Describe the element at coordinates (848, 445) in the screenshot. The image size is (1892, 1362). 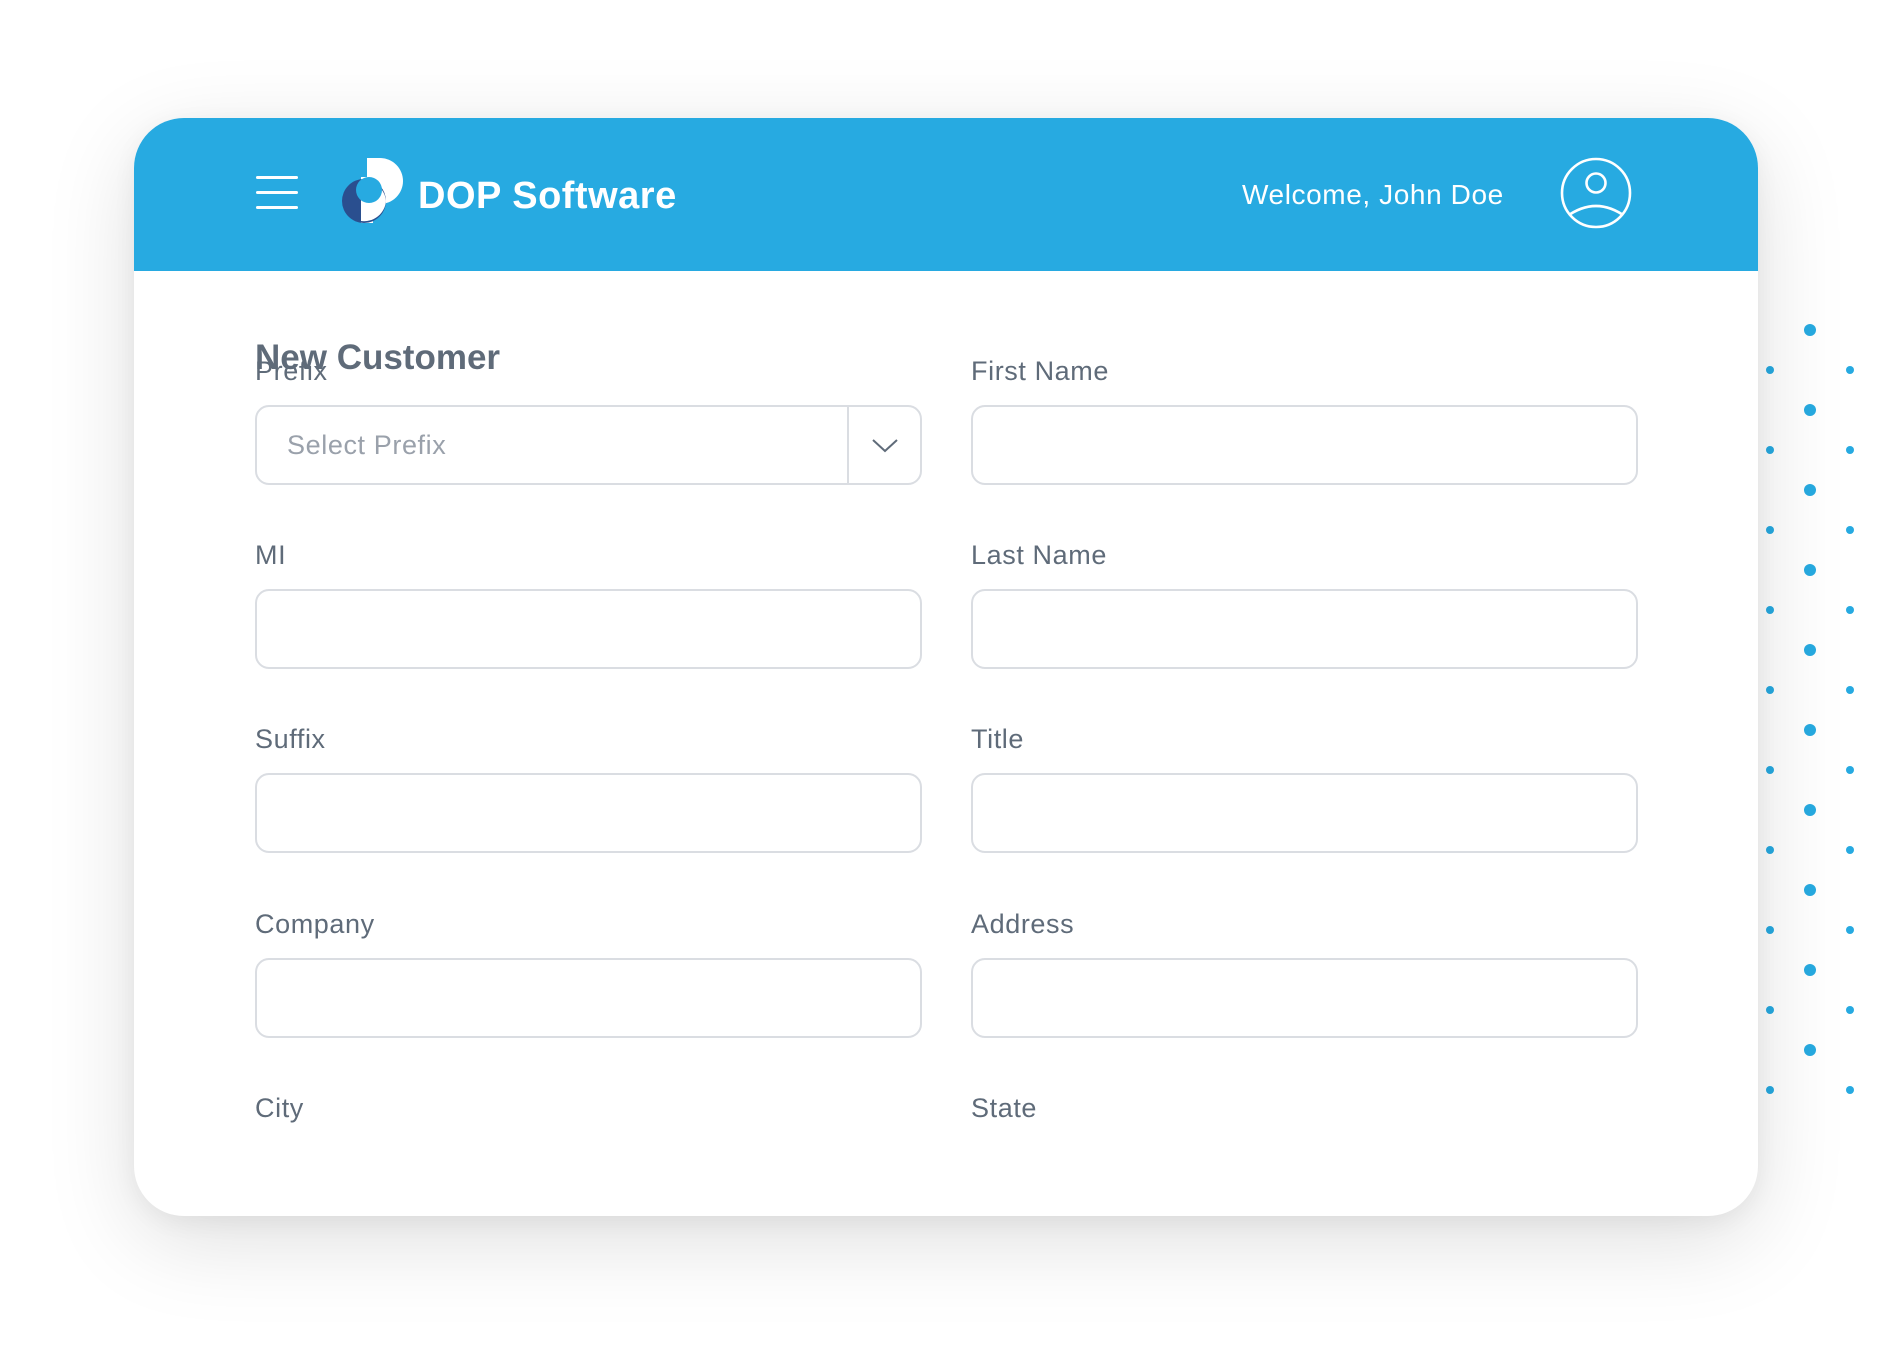
I see `select-divider` at that location.